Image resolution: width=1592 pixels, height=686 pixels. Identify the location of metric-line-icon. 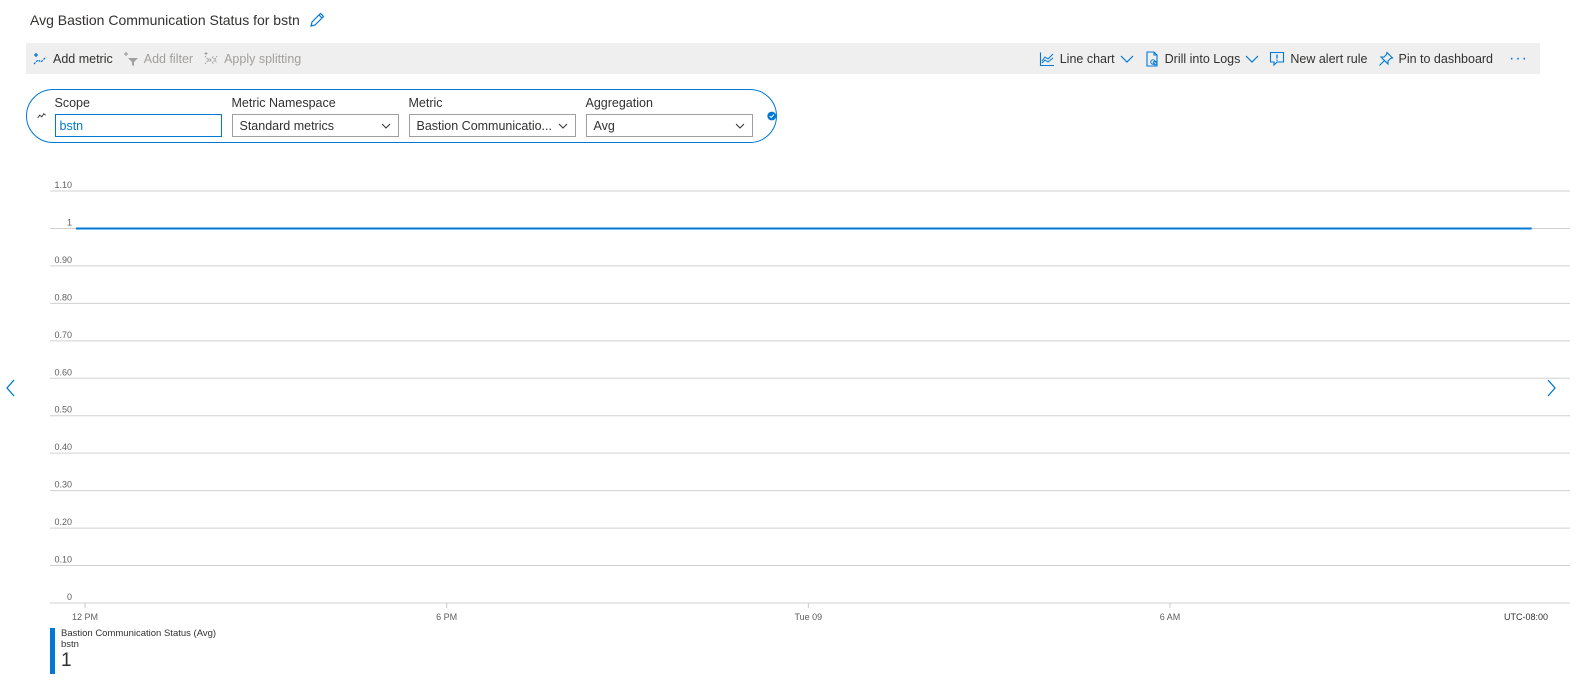
(42, 116).